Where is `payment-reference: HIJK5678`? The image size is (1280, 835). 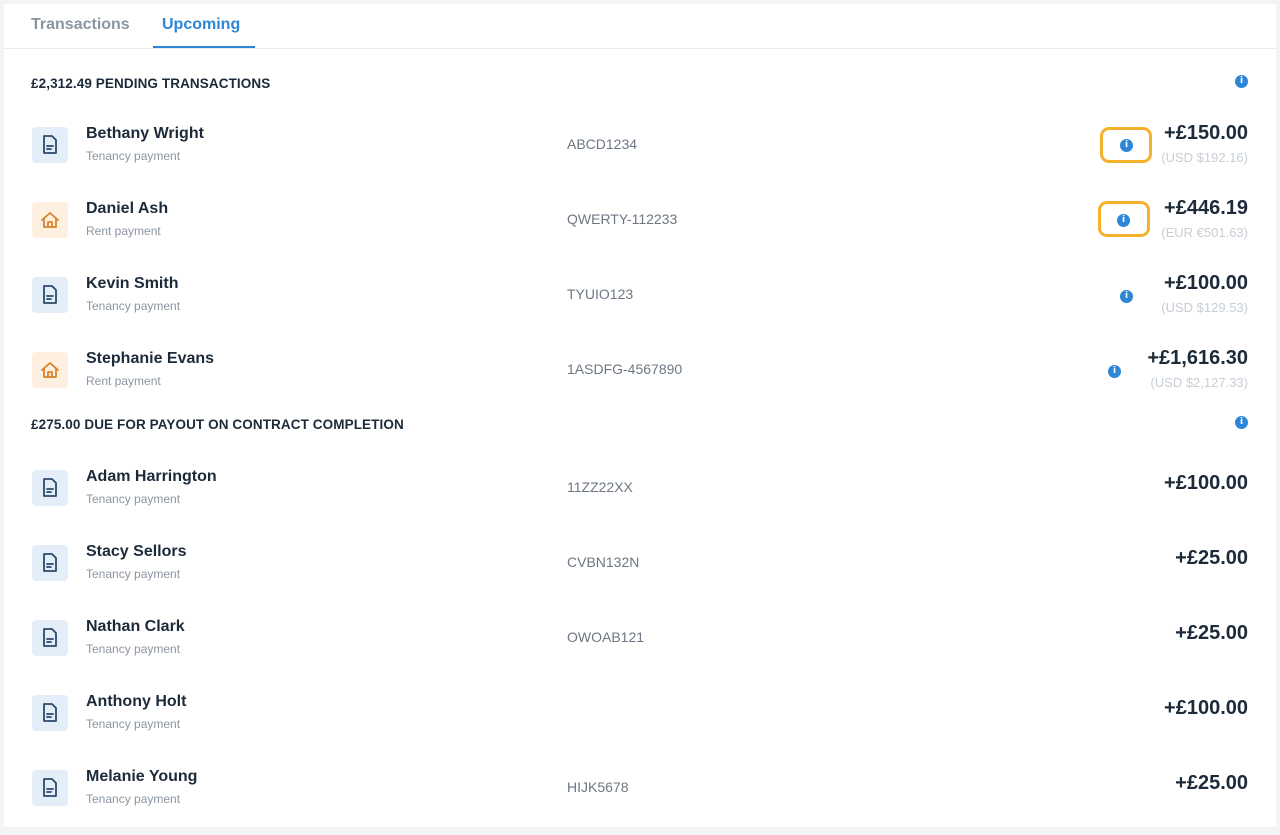
payment-reference: HIJK5678 is located at coordinates (598, 787).